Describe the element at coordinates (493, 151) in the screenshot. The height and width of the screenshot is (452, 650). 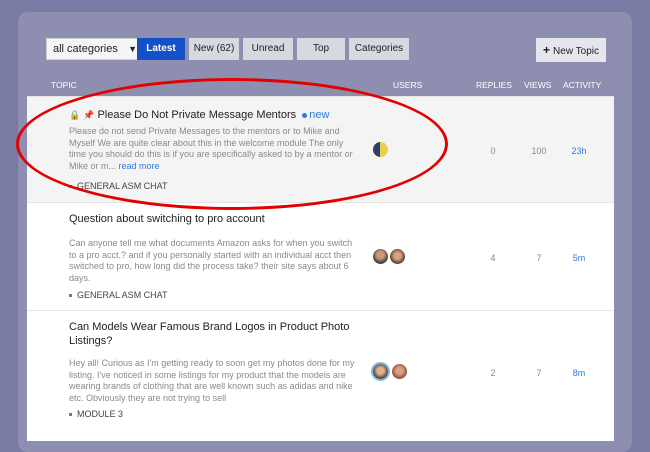
I see `topic-replies: 0` at that location.